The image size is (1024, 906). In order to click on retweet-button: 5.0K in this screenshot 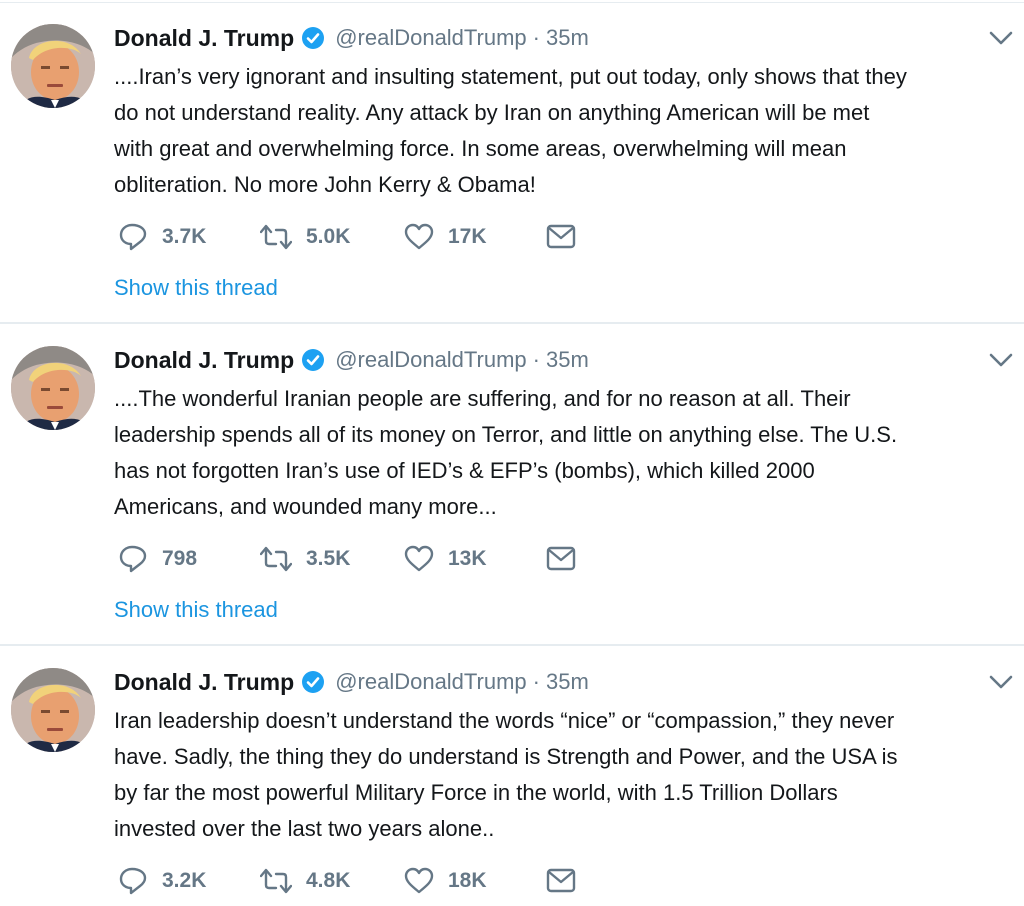, I will do `click(305, 237)`.